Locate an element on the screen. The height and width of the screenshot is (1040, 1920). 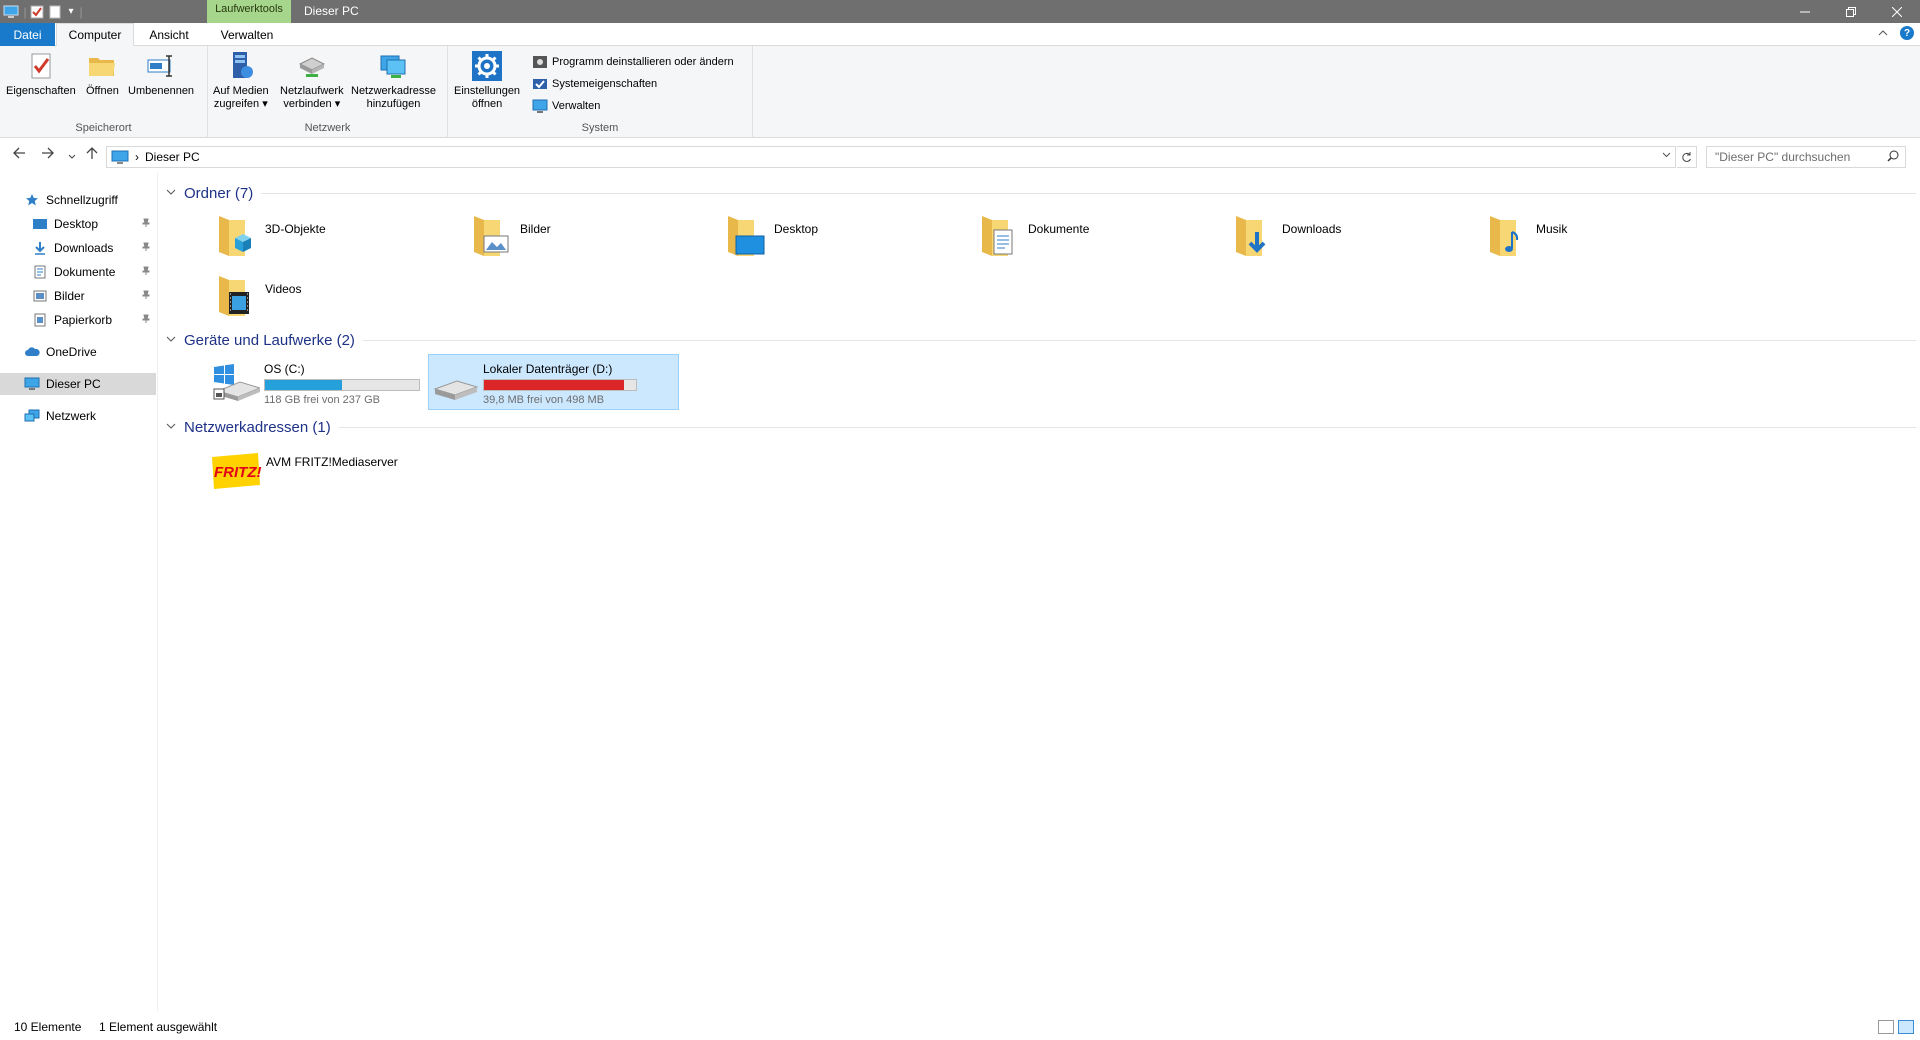
nav-item-pictures: Bilder is located at coordinates (78, 296).